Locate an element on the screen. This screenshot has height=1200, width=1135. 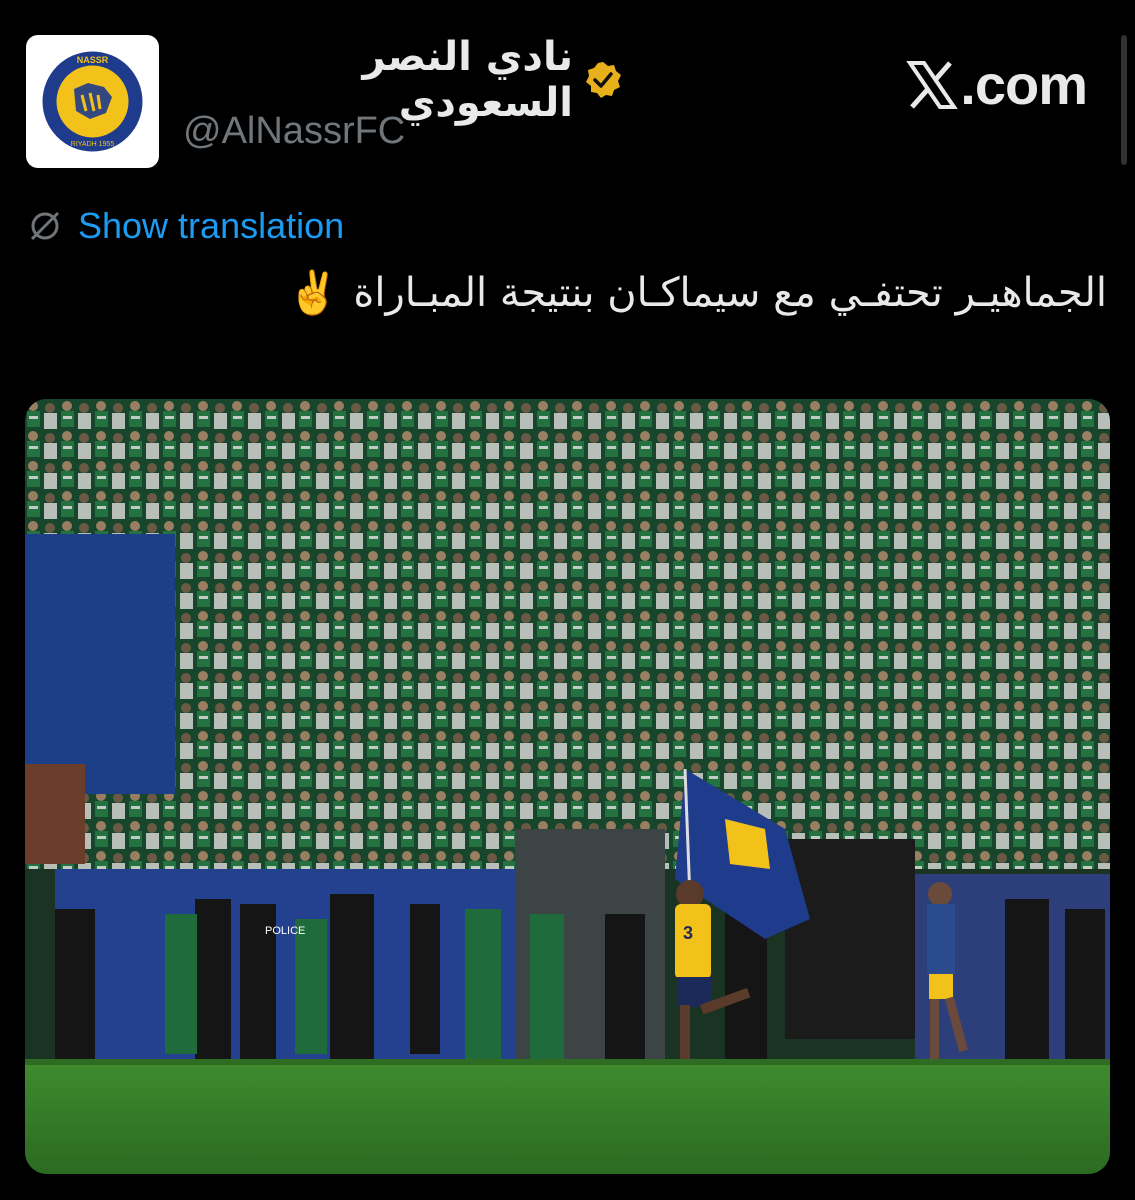
verified-badge-icon is located at coordinates (603, 80).